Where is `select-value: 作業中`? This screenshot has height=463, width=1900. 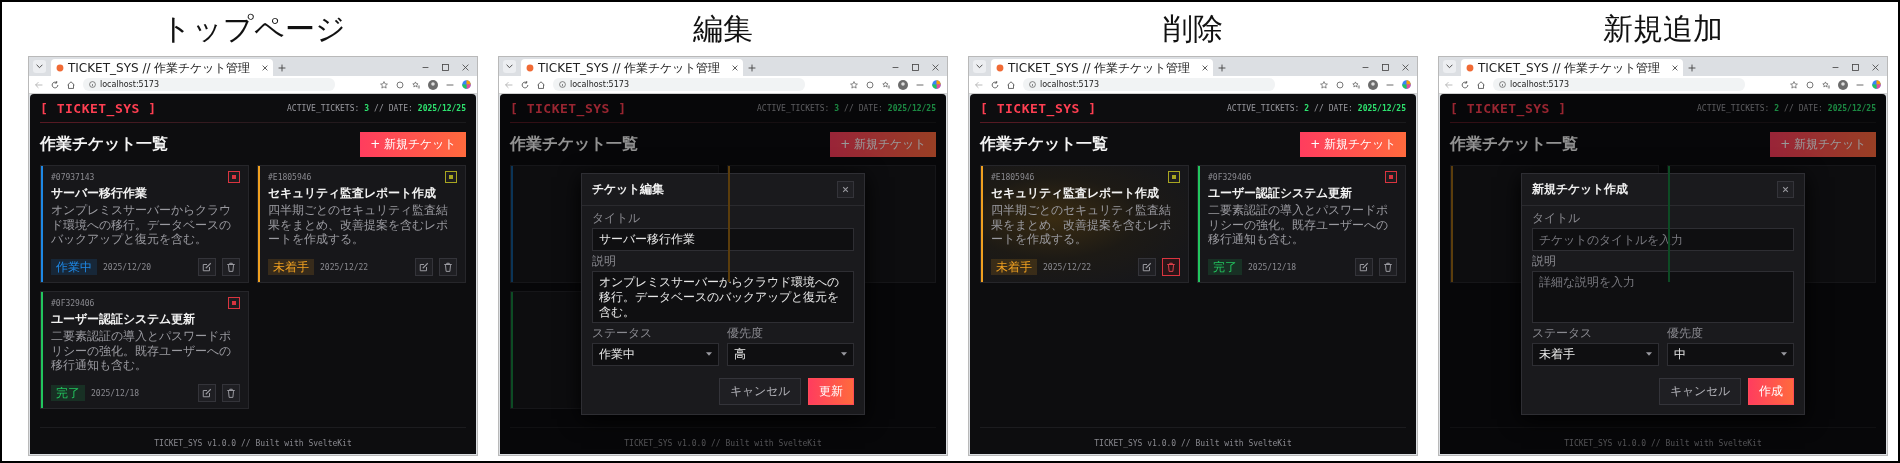 select-value: 作業中 is located at coordinates (617, 354).